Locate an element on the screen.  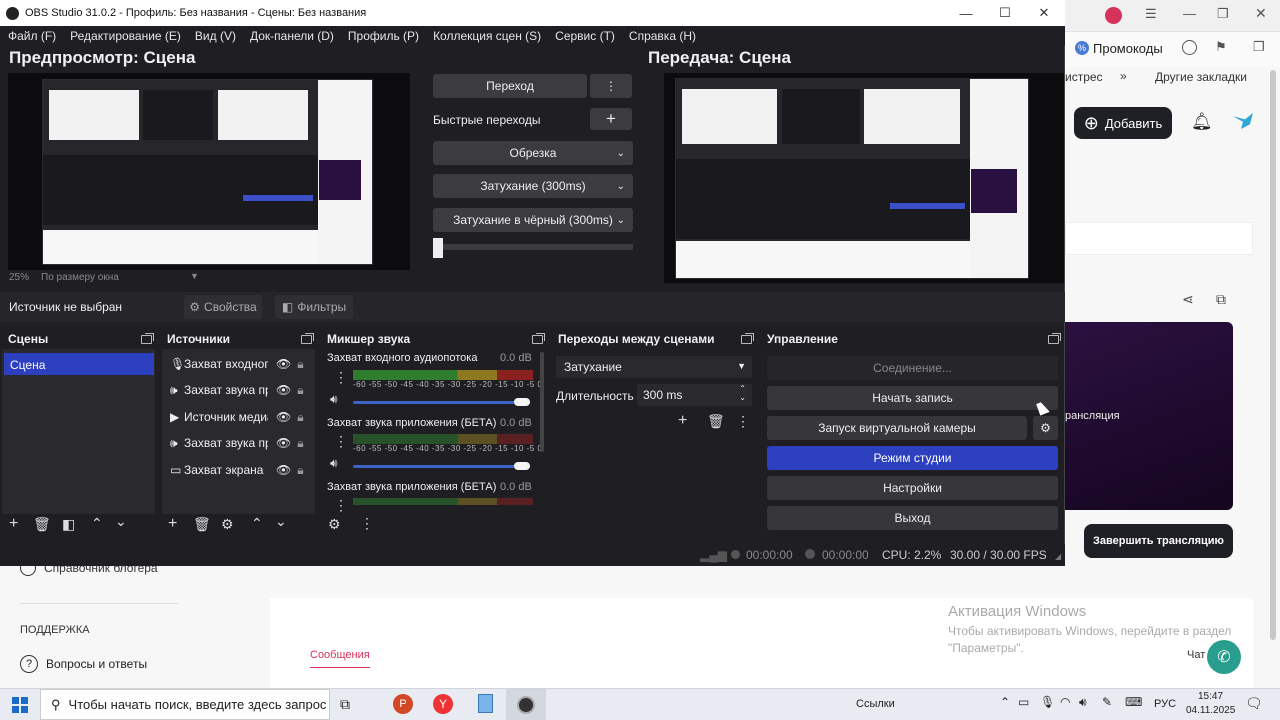
zoom-mode: По размеру окна is located at coordinates (80, 277).